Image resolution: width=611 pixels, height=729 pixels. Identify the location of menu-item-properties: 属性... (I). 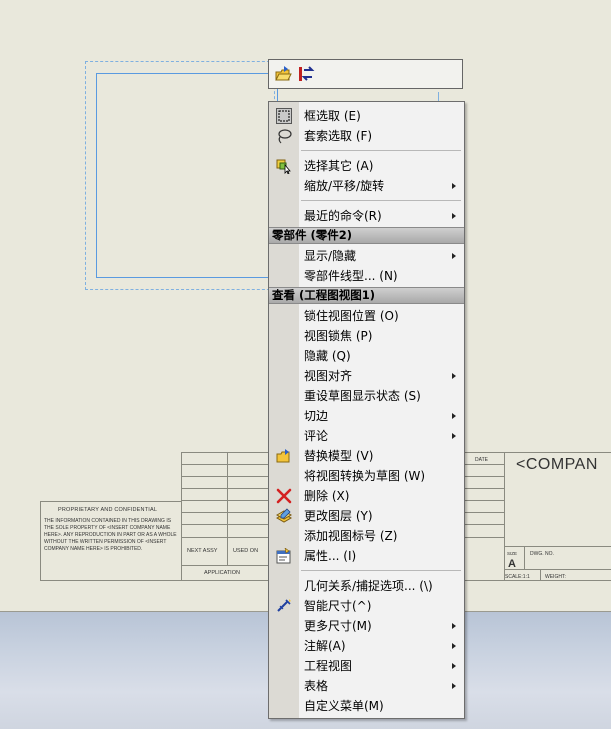
(366, 556).